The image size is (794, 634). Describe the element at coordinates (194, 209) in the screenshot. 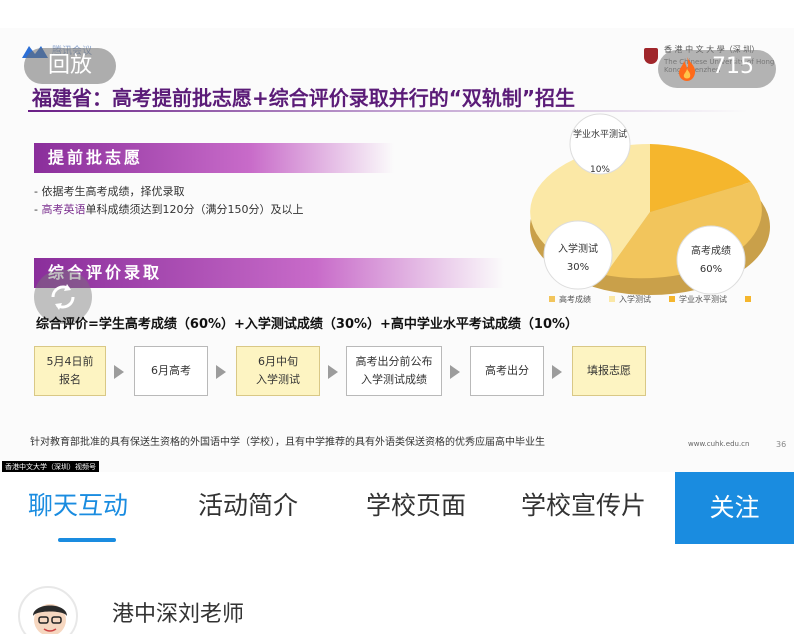

I see `bullet-text: 单科成绩须达到120分（满分150分）及以上` at that location.